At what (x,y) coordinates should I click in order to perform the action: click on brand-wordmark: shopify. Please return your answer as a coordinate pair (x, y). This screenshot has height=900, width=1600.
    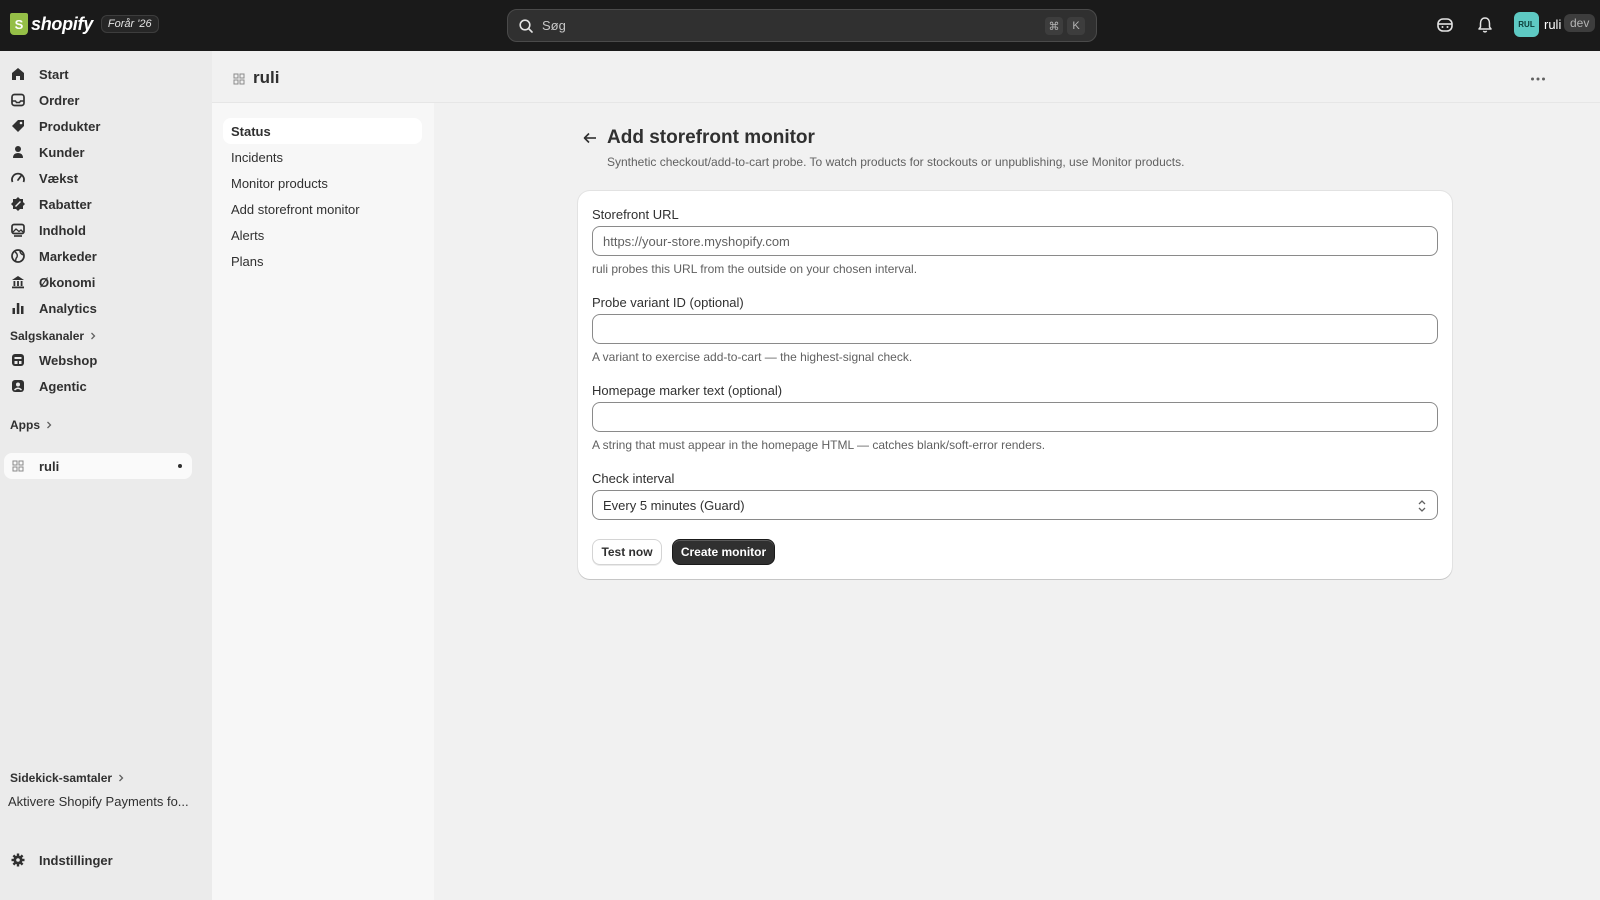
    Looking at the image, I should click on (62, 23).